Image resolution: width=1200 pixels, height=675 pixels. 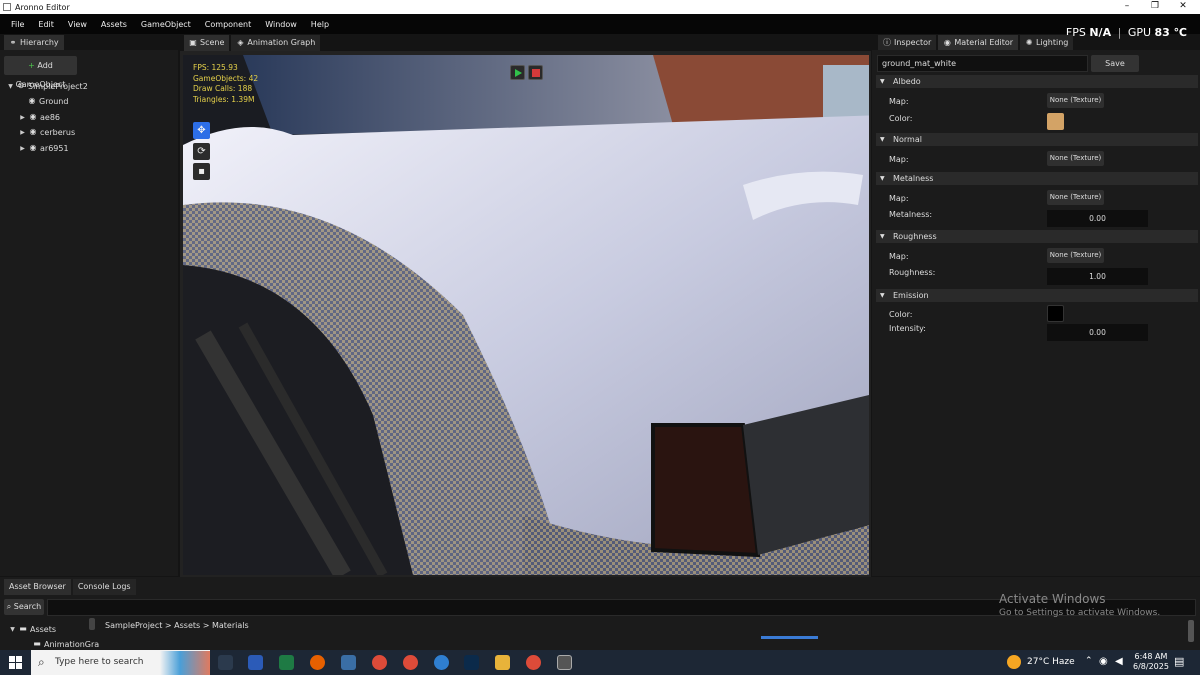 What do you see at coordinates (317, 662) in the screenshot?
I see `firefox-icon` at bounding box center [317, 662].